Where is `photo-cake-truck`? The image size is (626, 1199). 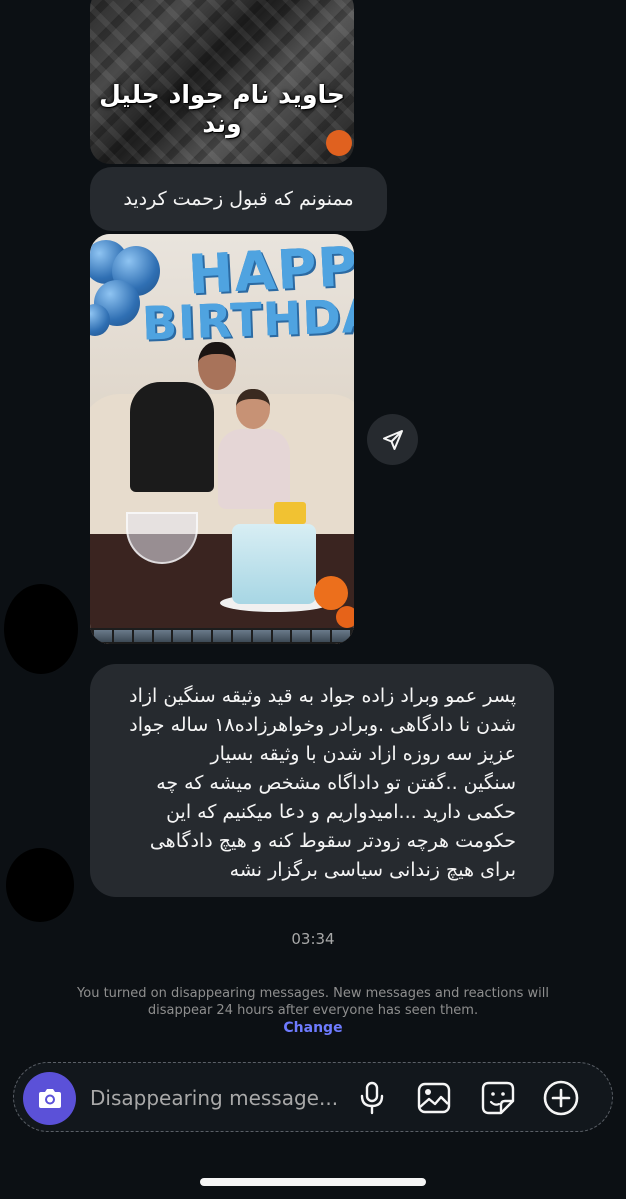
photo-cake-truck is located at coordinates (290, 513).